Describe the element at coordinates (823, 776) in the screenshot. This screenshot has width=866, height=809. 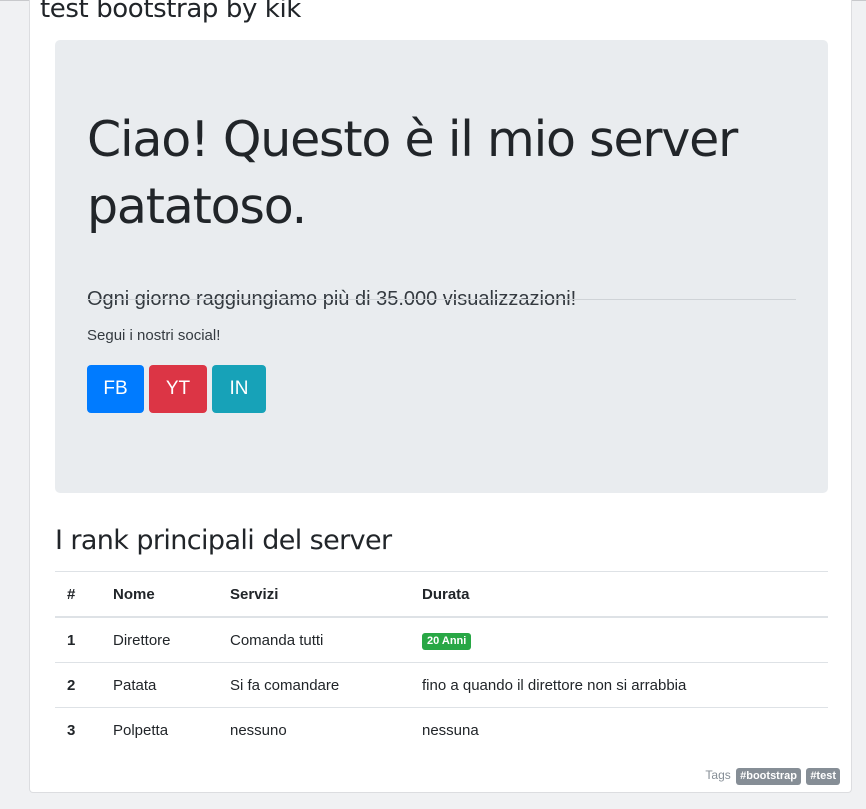
I see `tag-test: #test` at that location.